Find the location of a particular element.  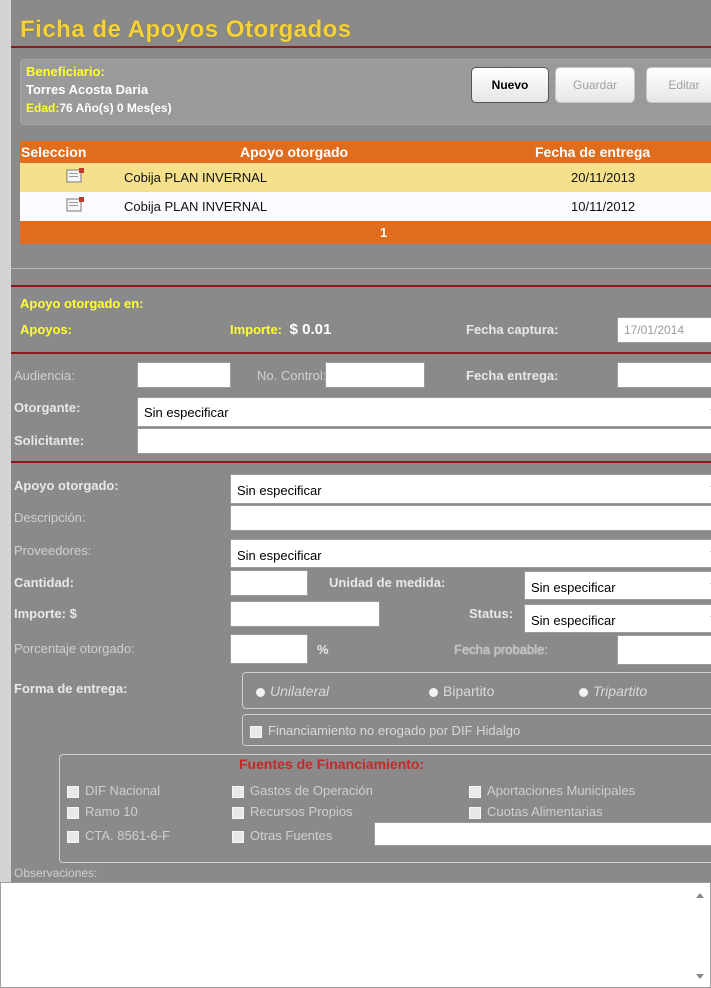

importe-field is located at coordinates (305, 614).